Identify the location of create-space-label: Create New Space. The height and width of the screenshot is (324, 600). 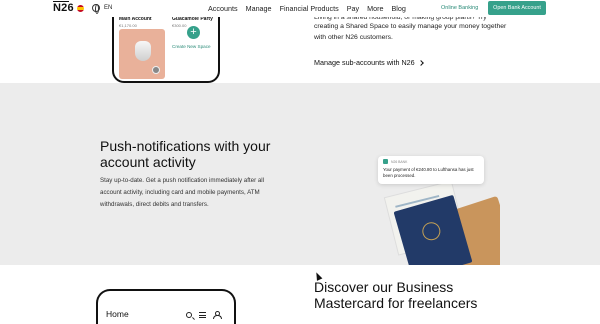
(191, 46).